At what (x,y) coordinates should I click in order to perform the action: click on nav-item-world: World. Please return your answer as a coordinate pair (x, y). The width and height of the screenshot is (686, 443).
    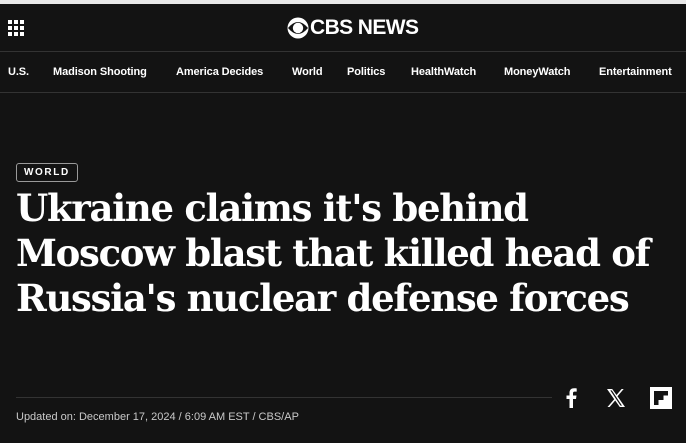
    Looking at the image, I should click on (307, 72).